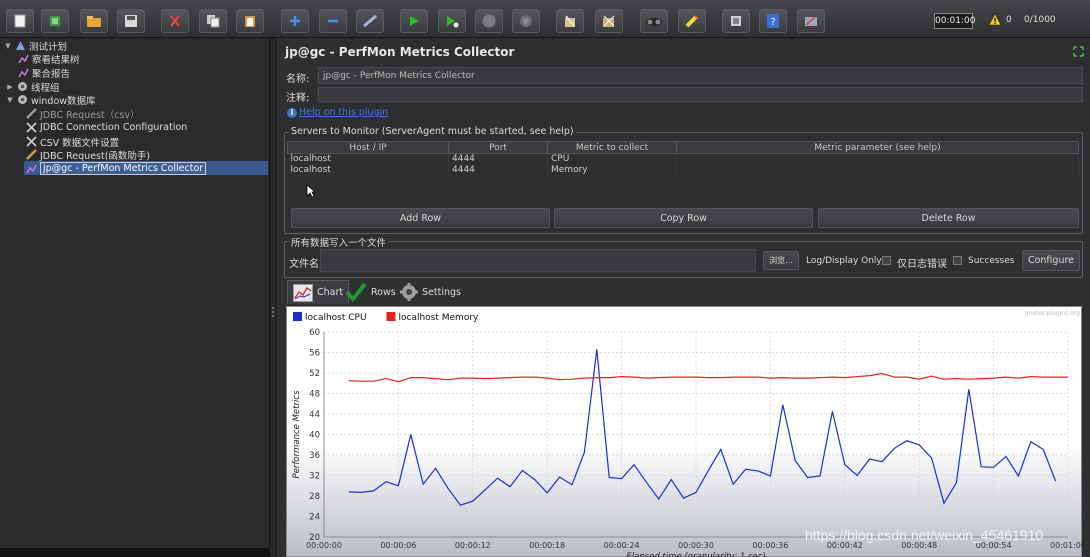 This screenshot has width=1090, height=557. Describe the element at coordinates (708, 377) in the screenshot. I see `series-line` at that location.